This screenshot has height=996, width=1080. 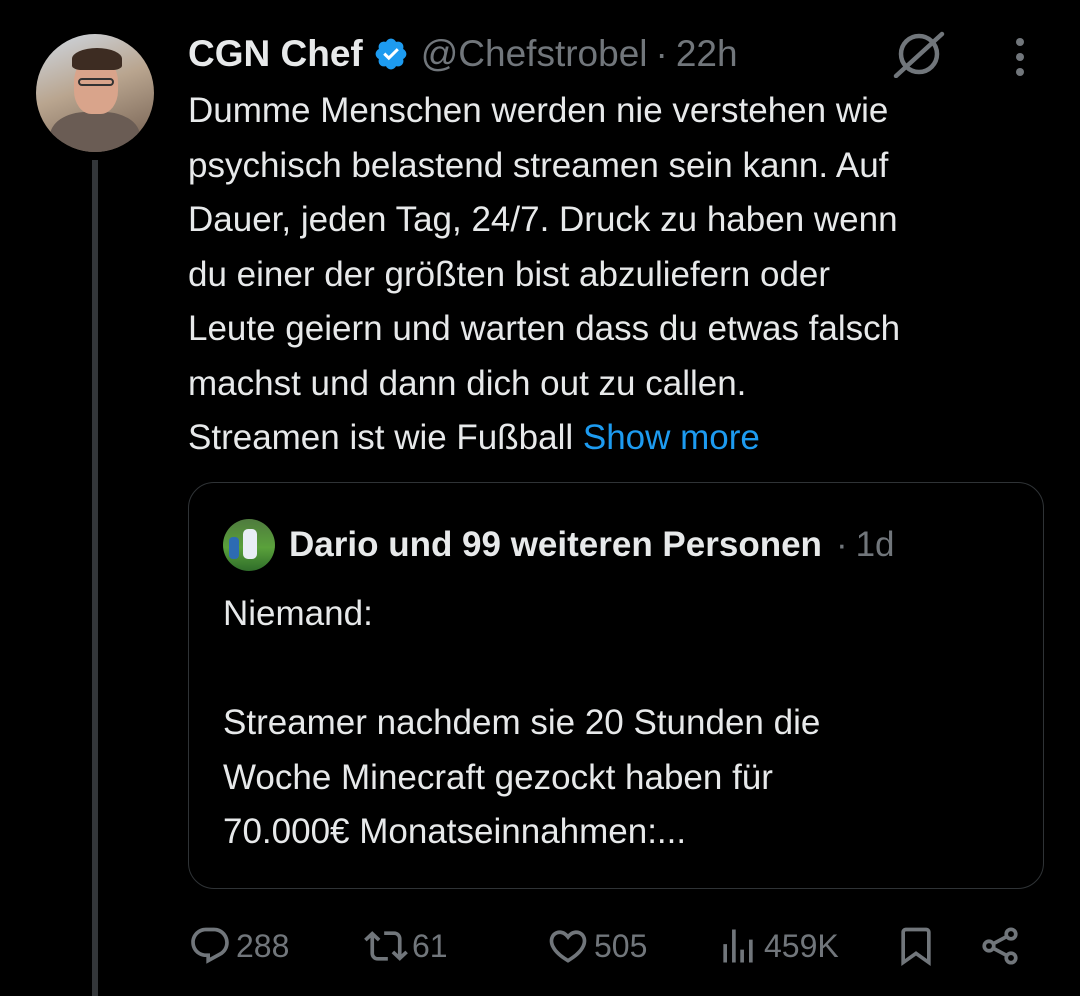 What do you see at coordinates (386, 946) in the screenshot?
I see `repost-icon` at bounding box center [386, 946].